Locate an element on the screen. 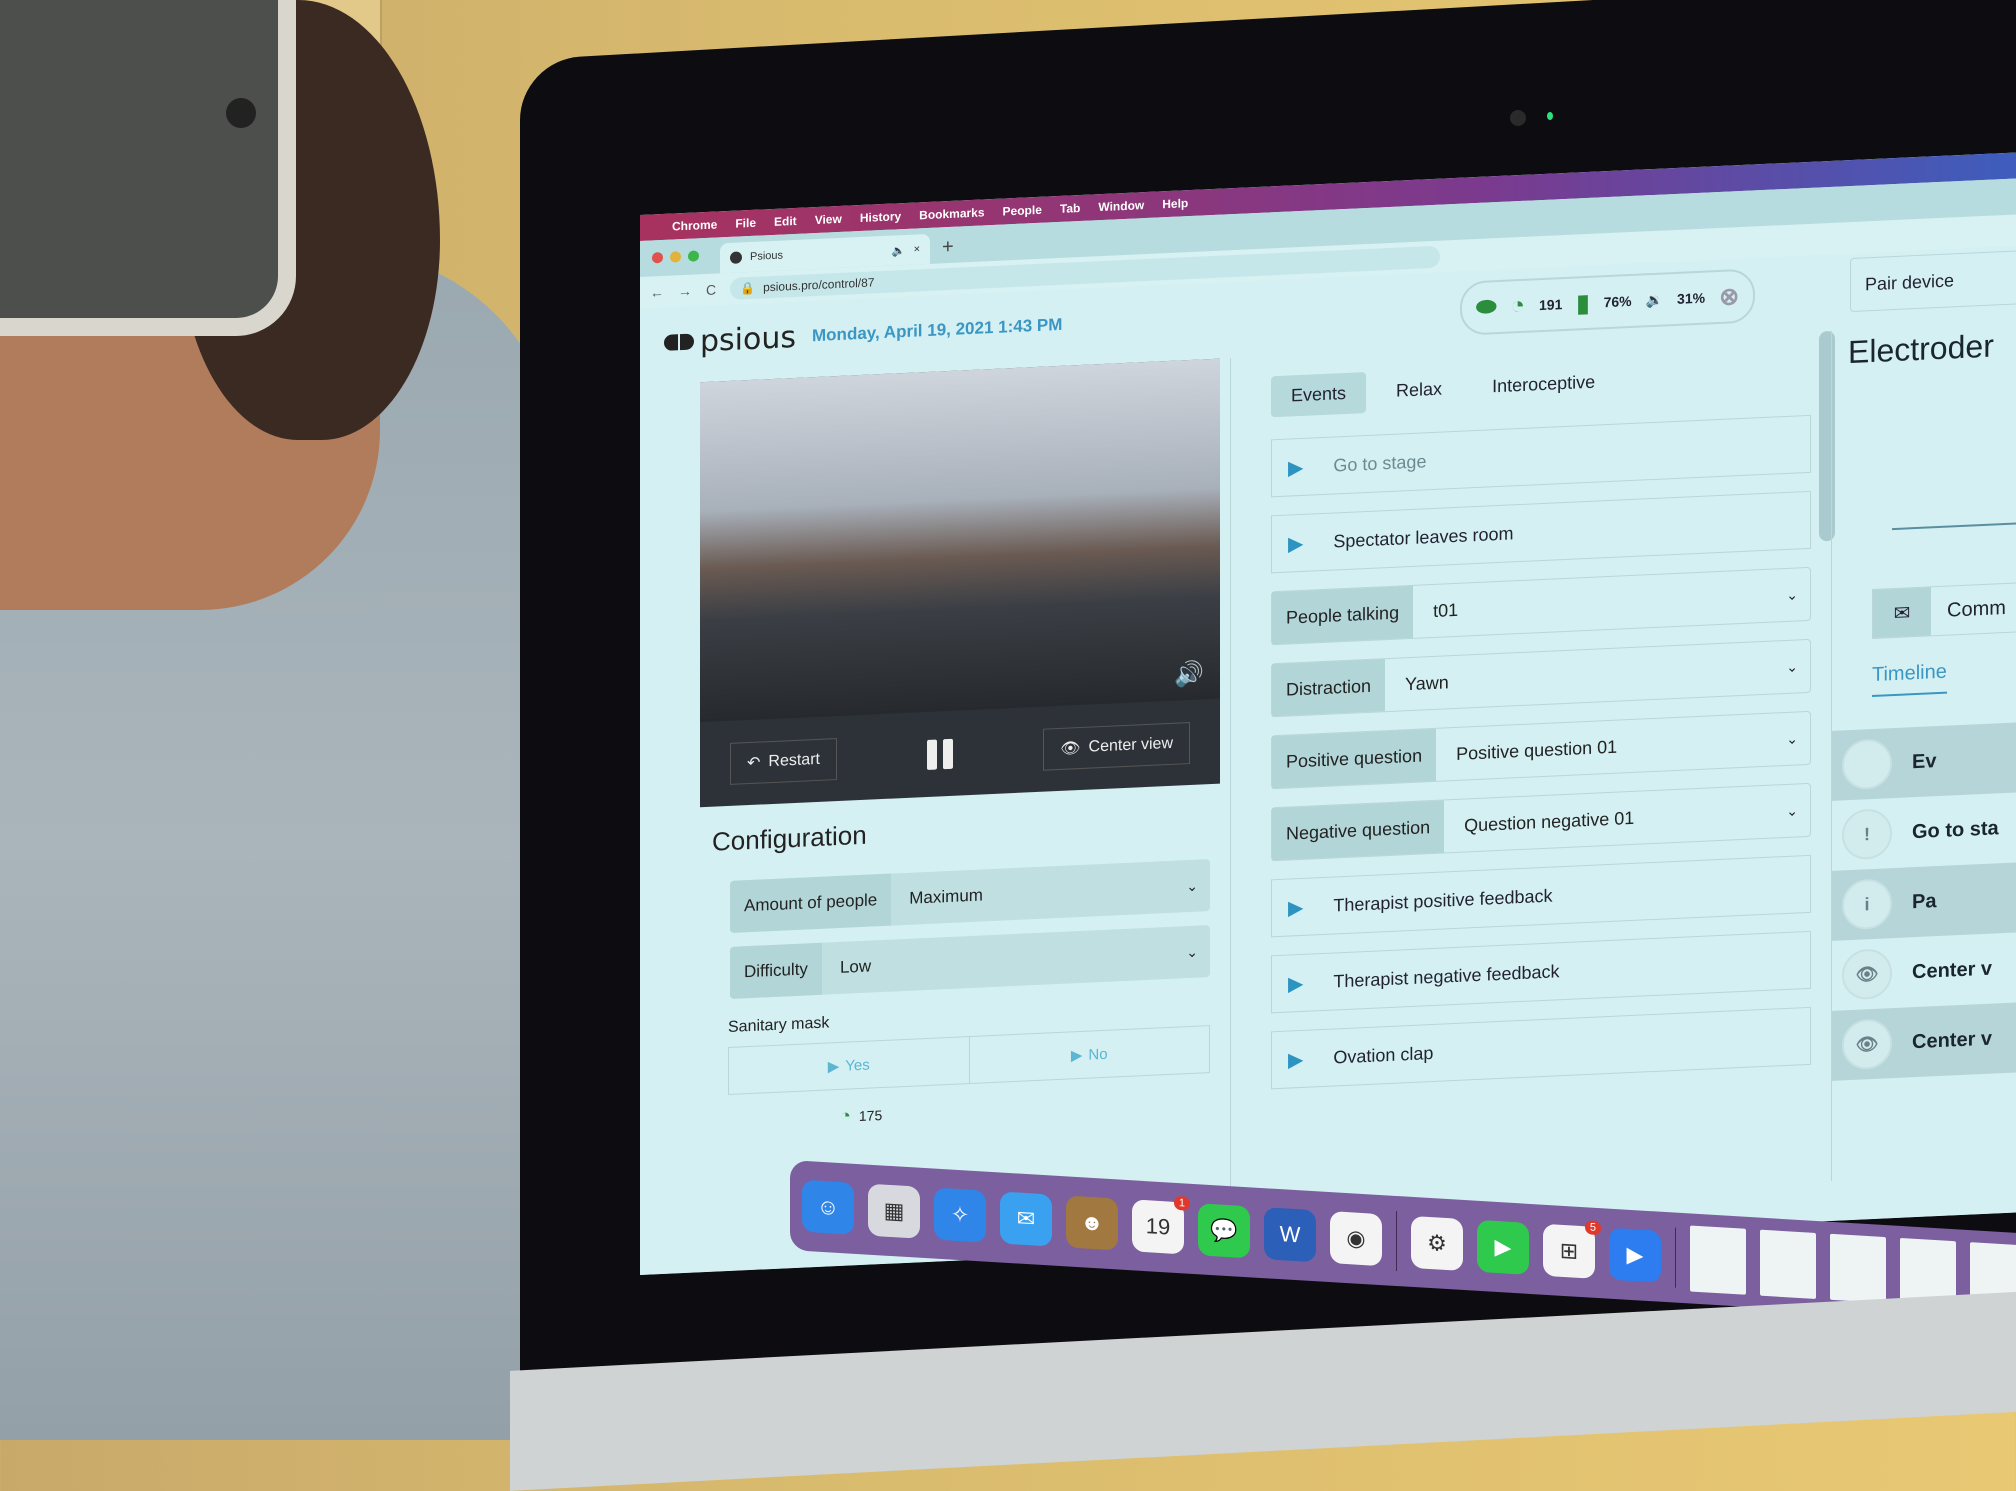  amount-of-people-select: Amount of people Maximum ⌄ is located at coordinates (970, 896).